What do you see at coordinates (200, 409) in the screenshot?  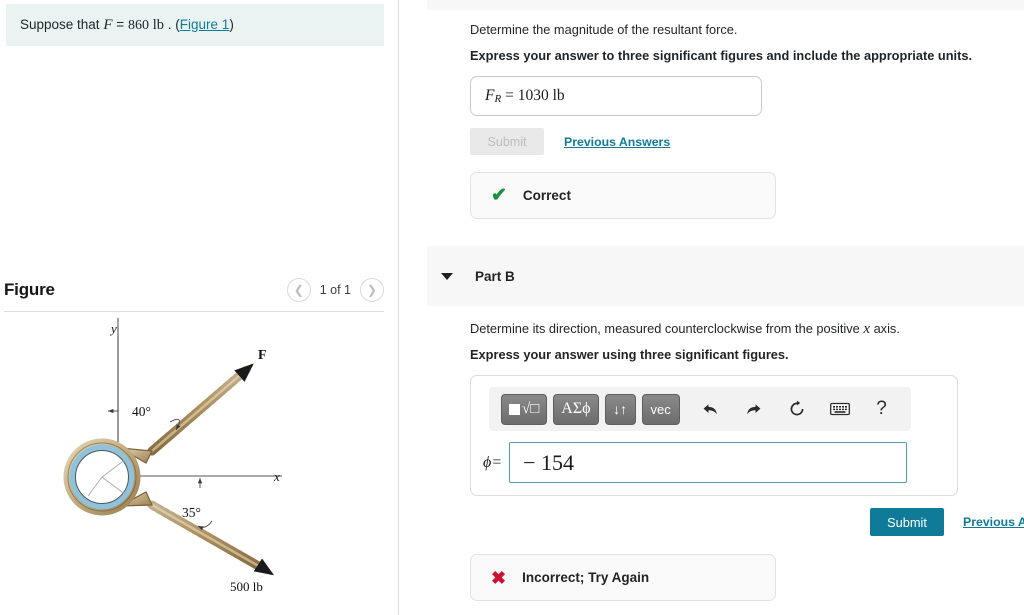 I see `upper-rope` at bounding box center [200, 409].